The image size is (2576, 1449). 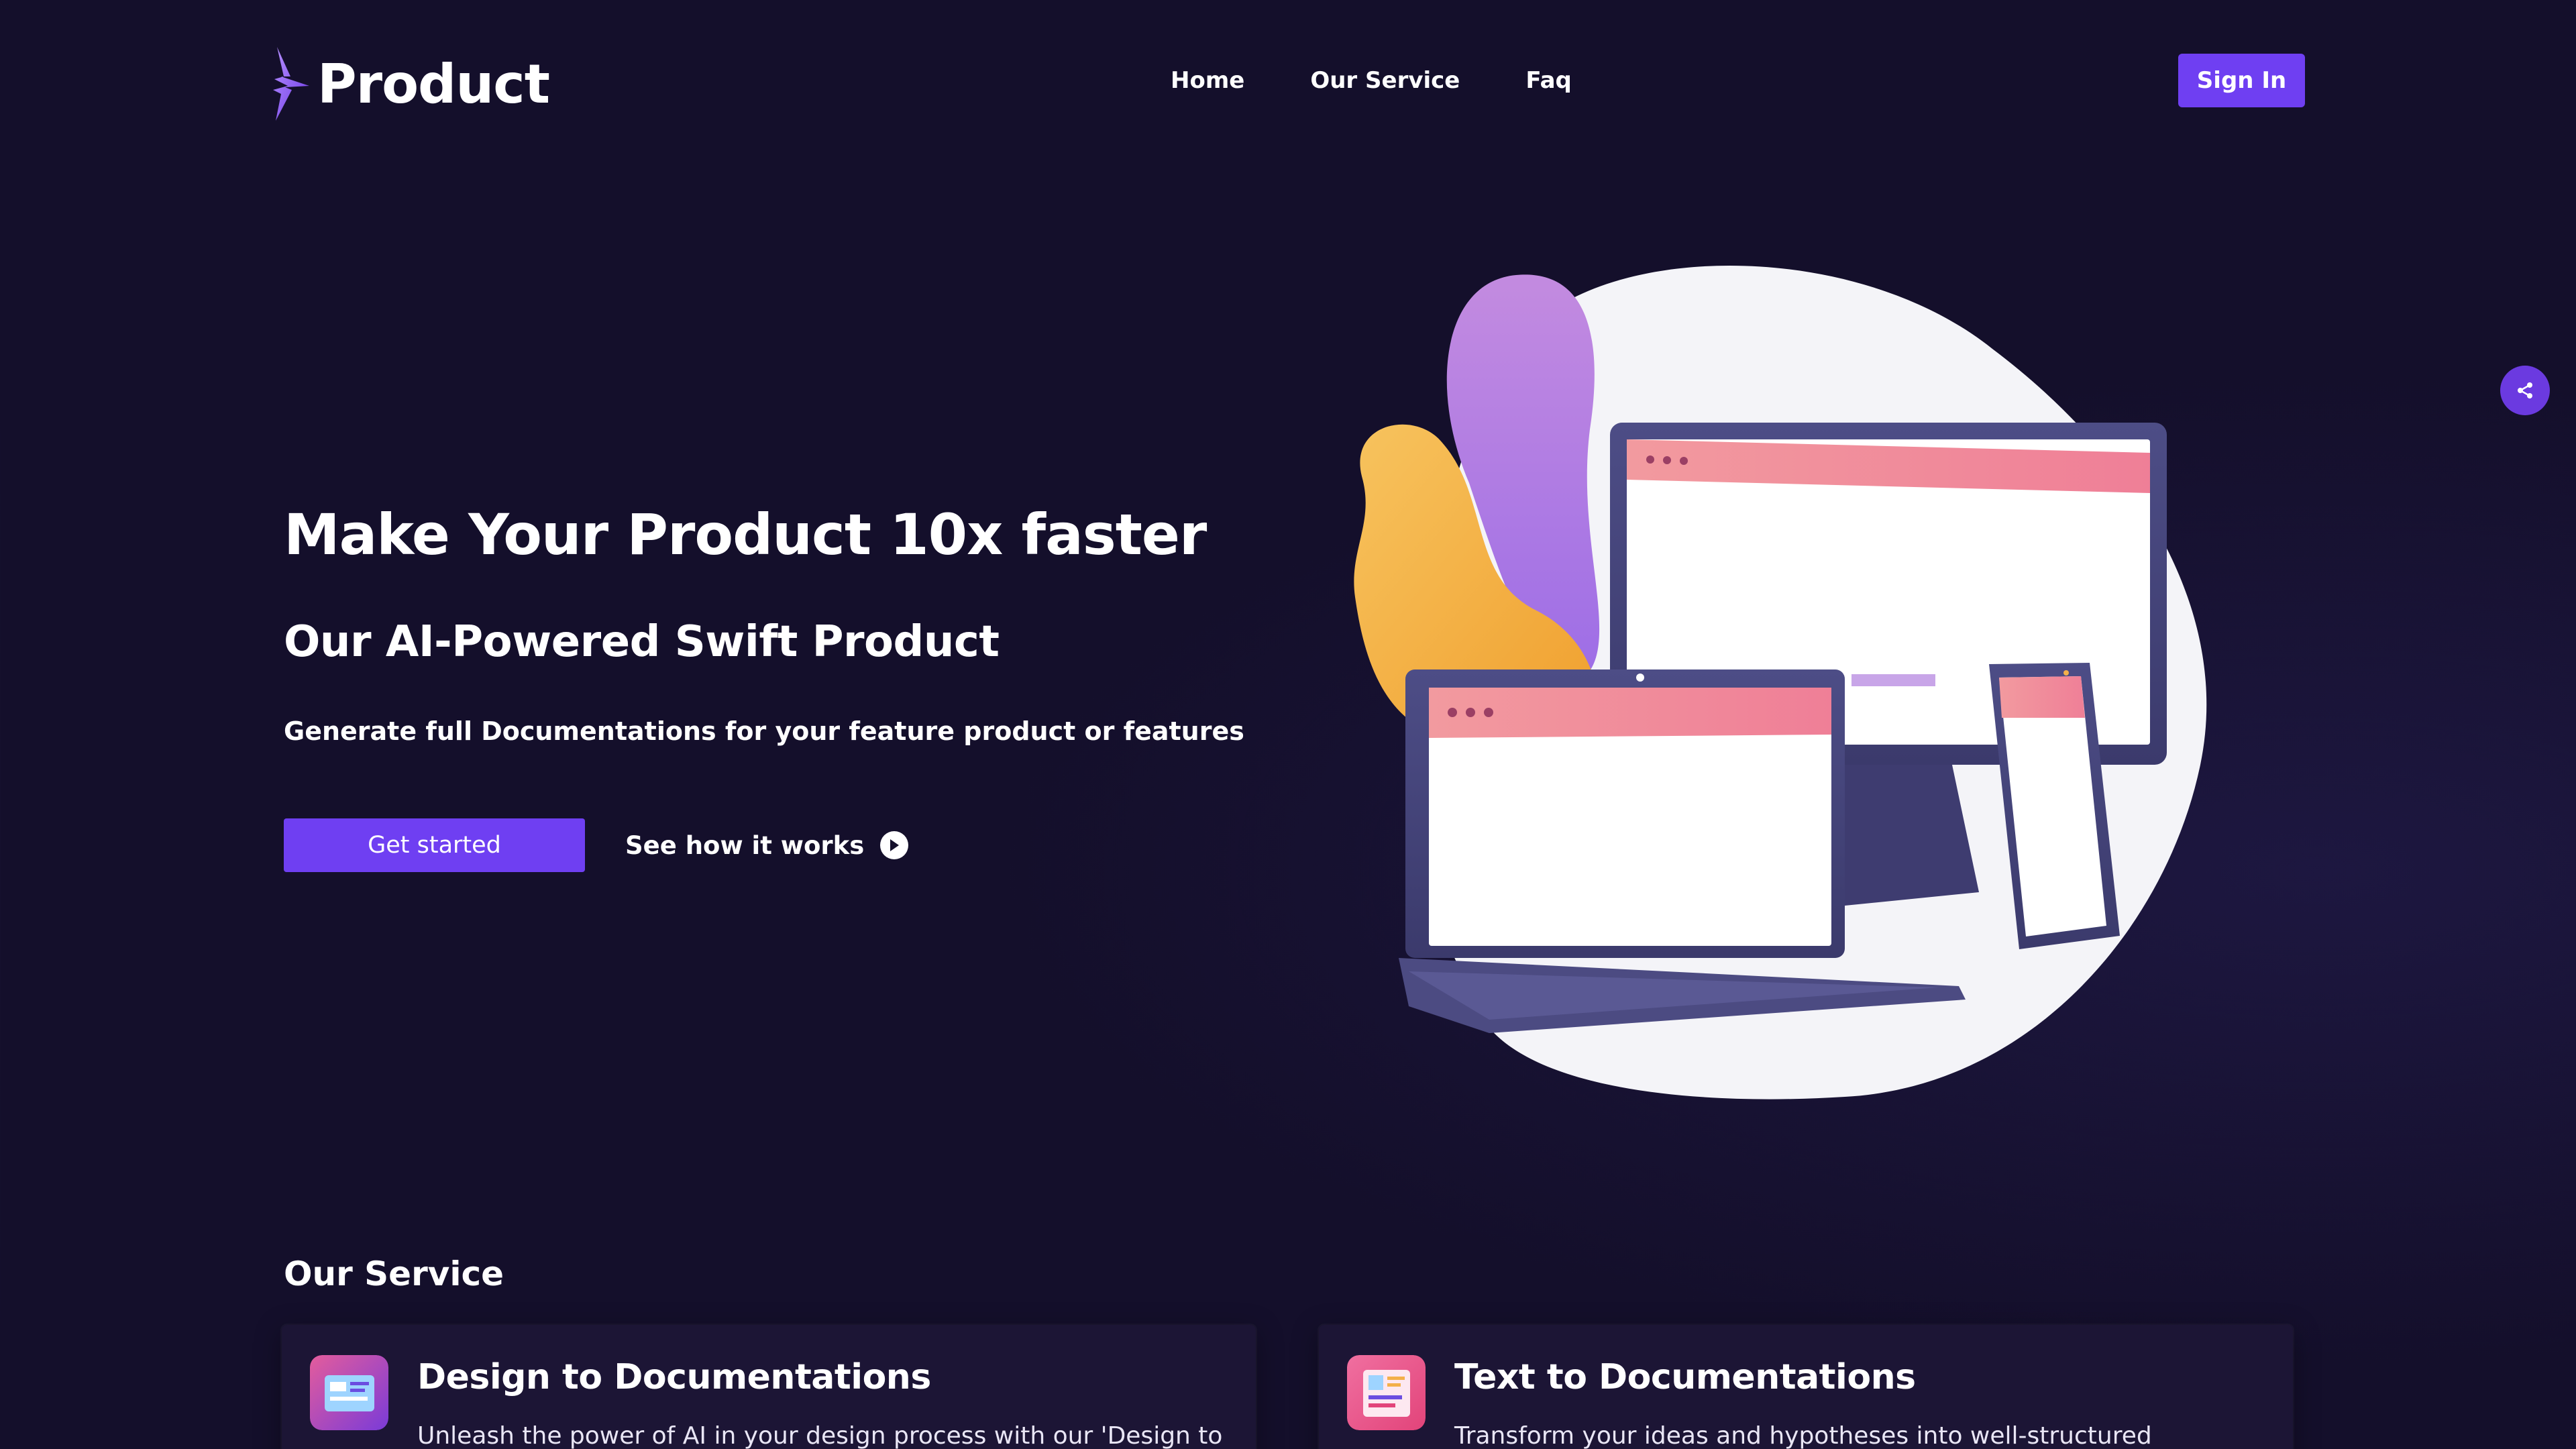 I want to click on get-started-button: Get started, so click(x=434, y=845).